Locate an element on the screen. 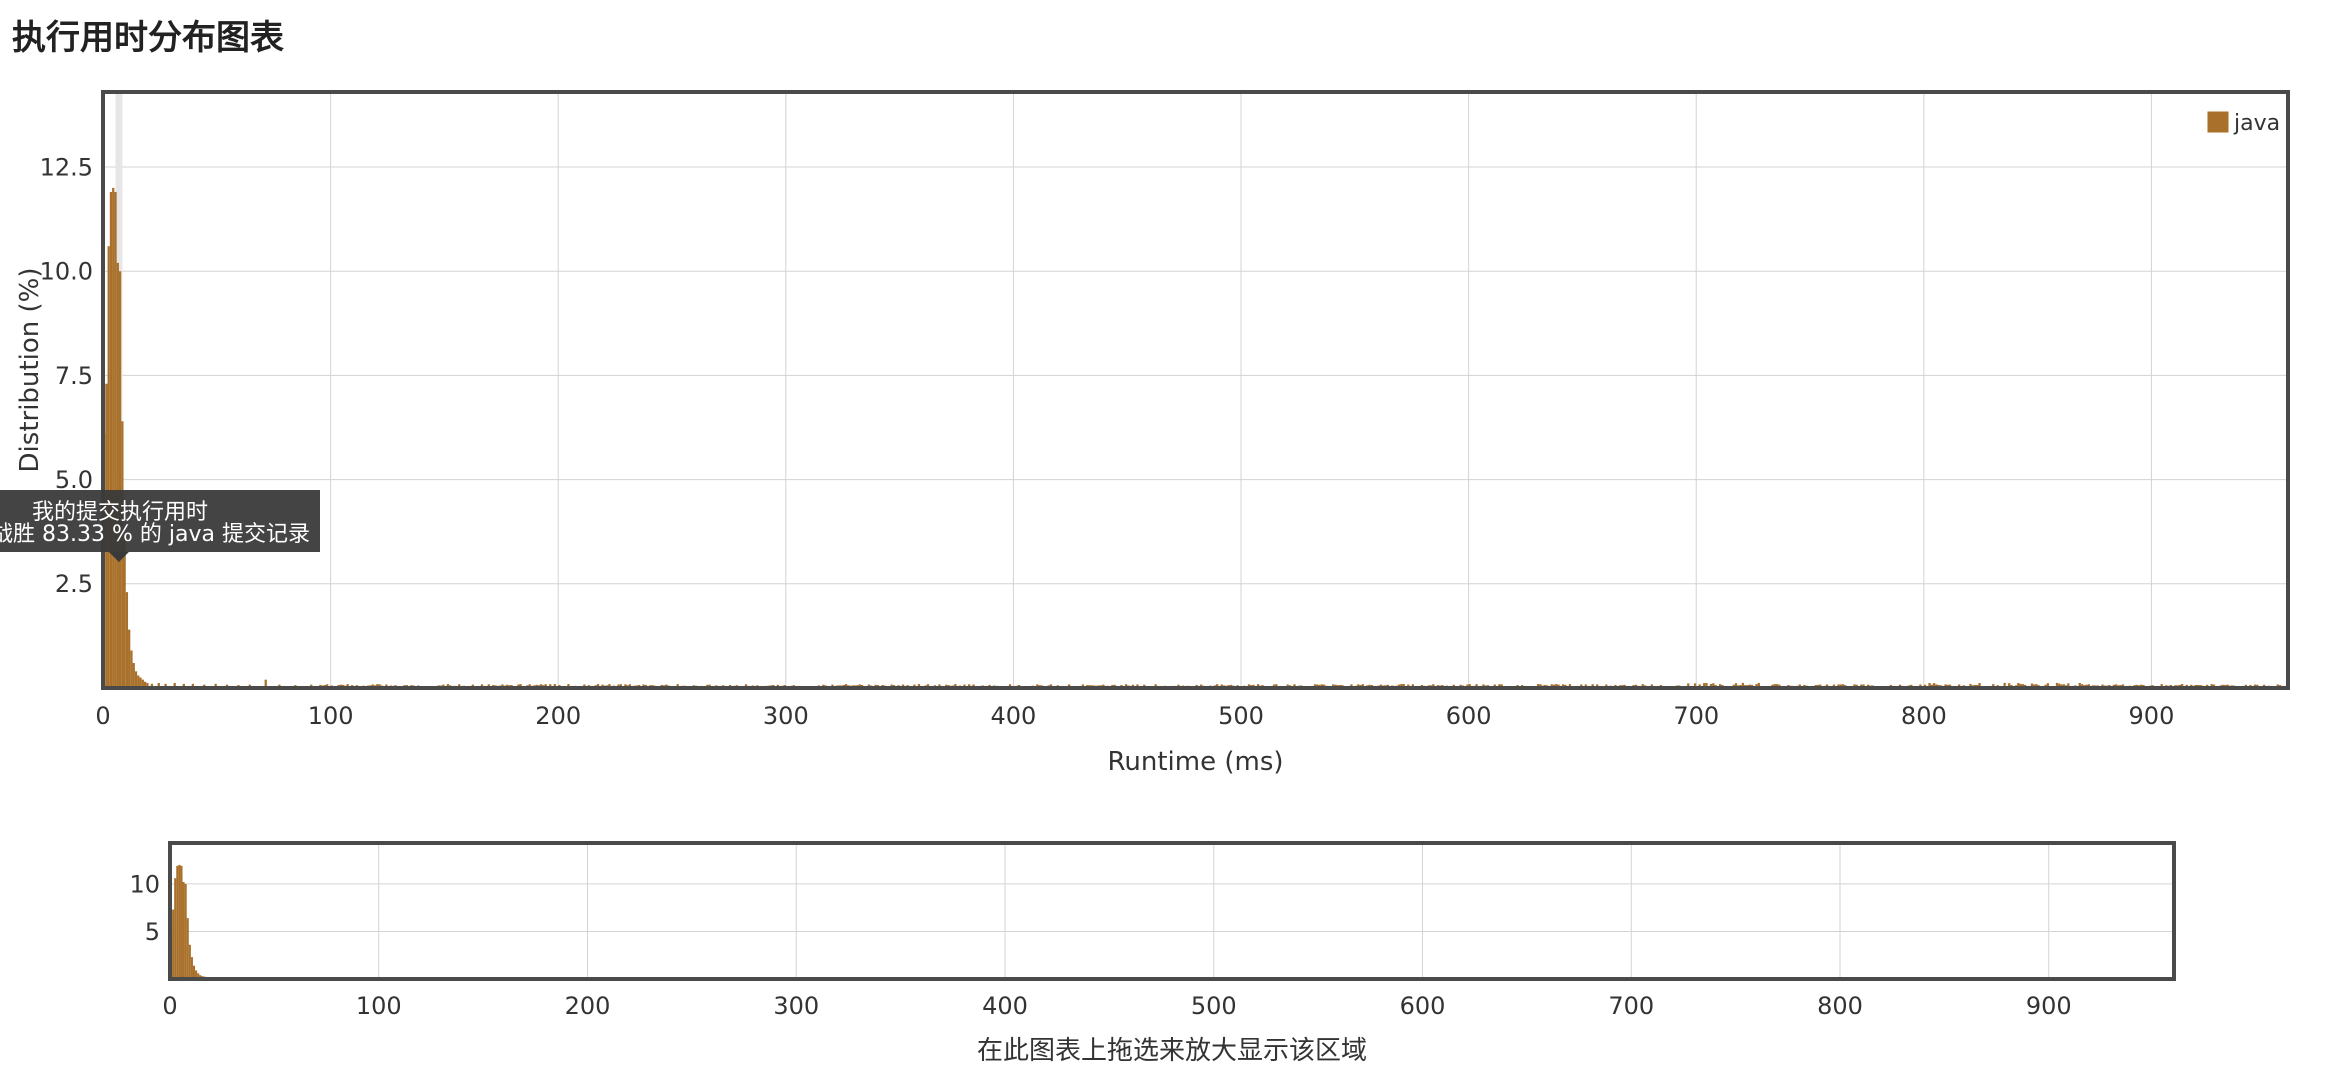  y-tick-label: 7.5 is located at coordinates (74, 376).